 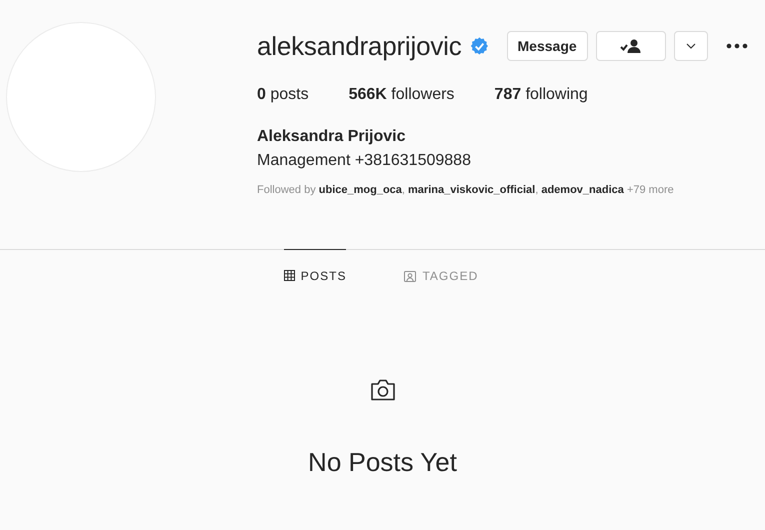 I want to click on following-button, so click(x=631, y=46).